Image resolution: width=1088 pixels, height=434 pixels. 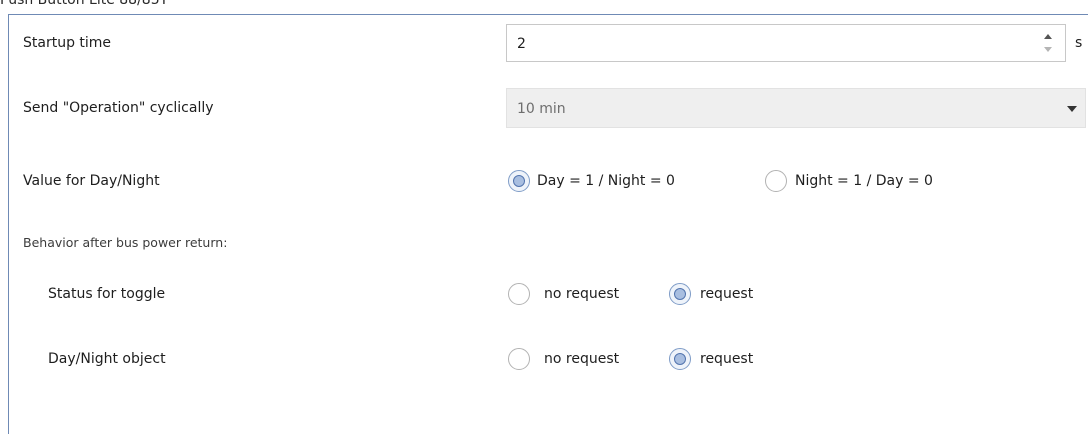 I want to click on radio-status-toggle-no-request, so click(x=519, y=294).